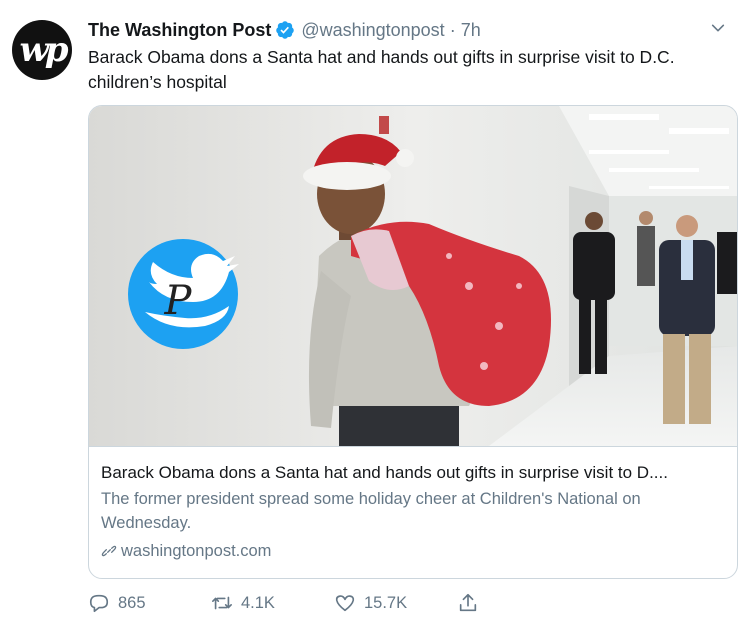 Image resolution: width=751 pixels, height=630 pixels. I want to click on tweet-time: 7h, so click(471, 30).